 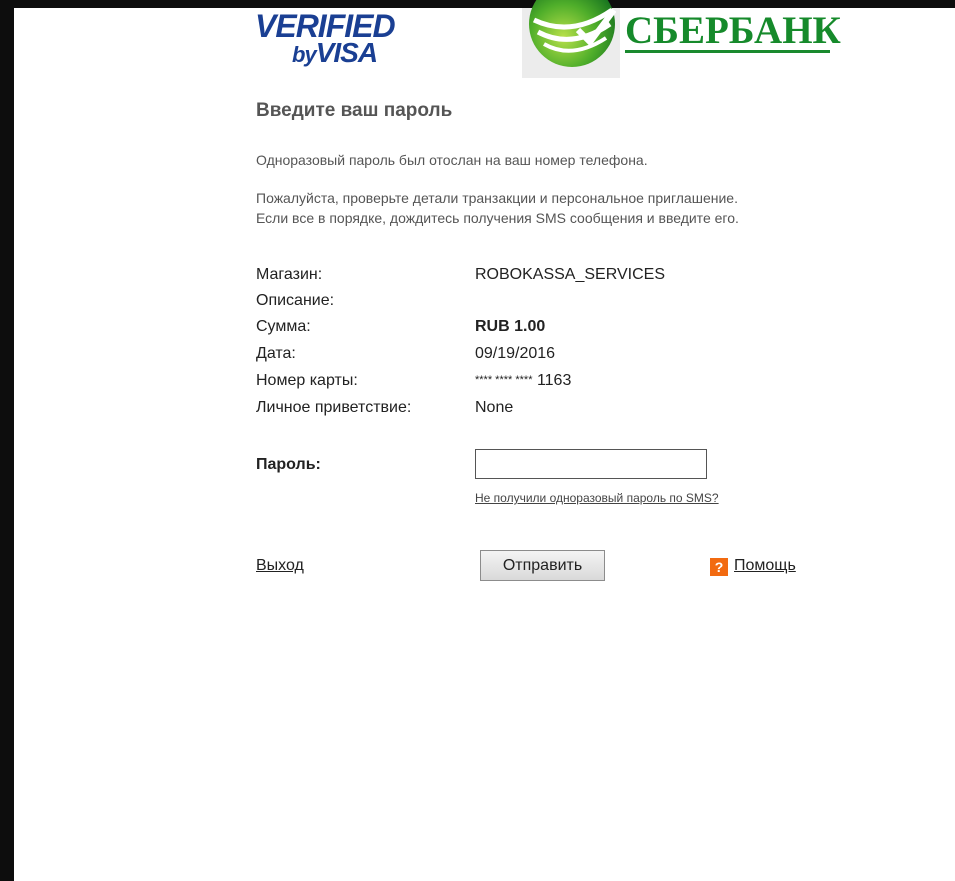 What do you see at coordinates (280, 566) in the screenshot?
I see `exit-link: Выход` at bounding box center [280, 566].